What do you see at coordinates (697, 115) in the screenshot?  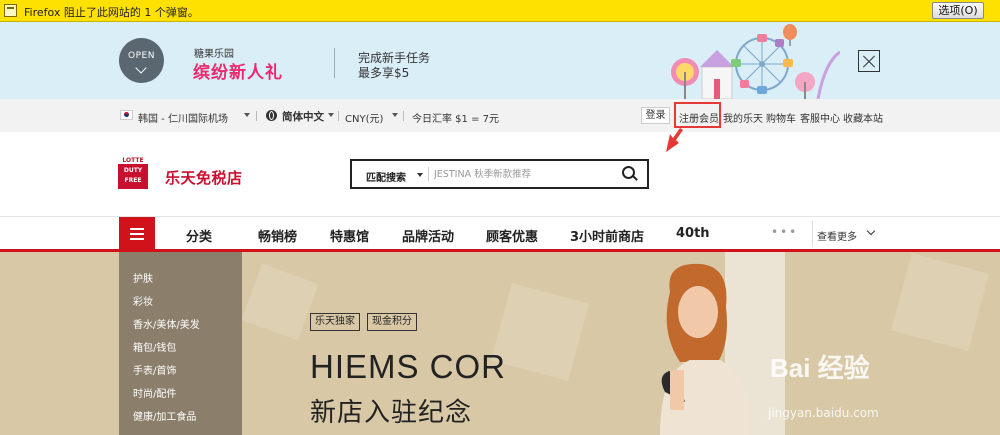 I see `register-highlight-box` at bounding box center [697, 115].